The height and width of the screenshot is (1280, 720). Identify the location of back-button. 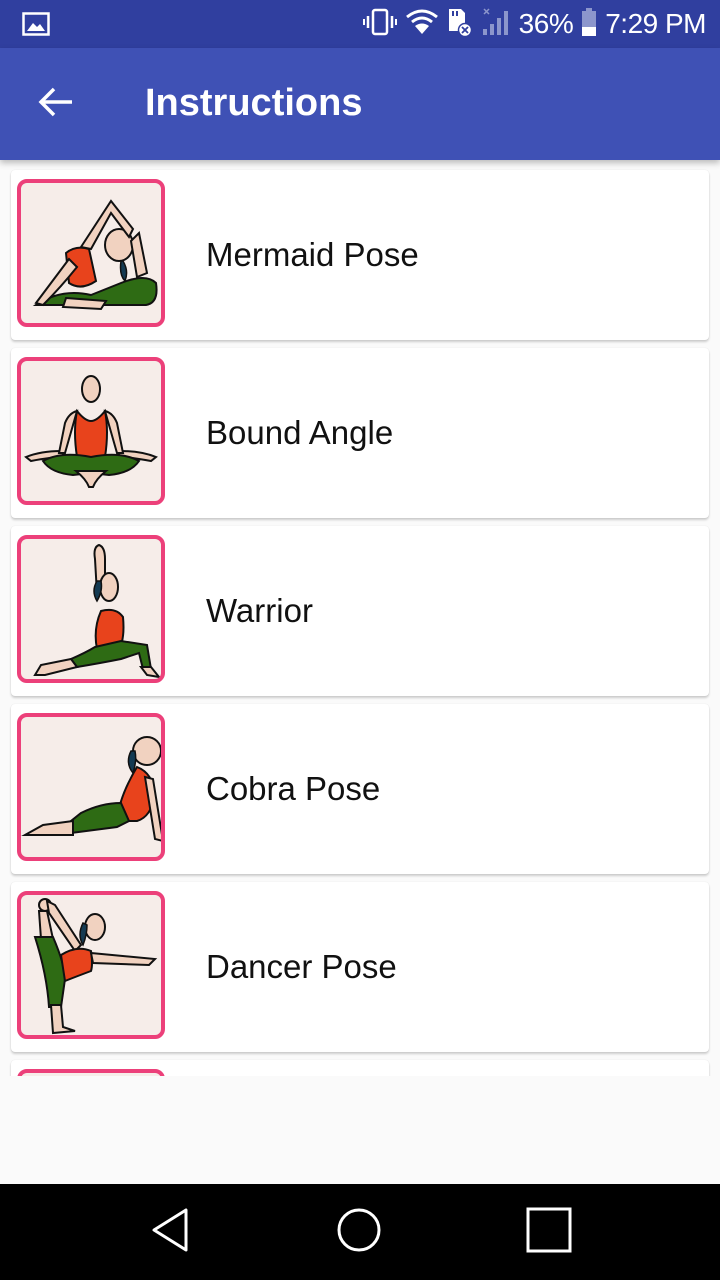
(56, 104).